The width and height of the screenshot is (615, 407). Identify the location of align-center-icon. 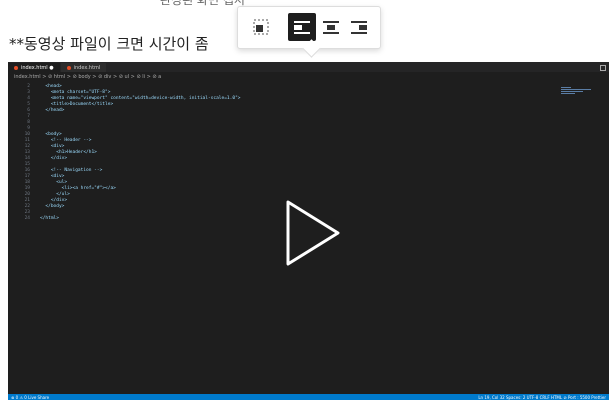
(331, 27).